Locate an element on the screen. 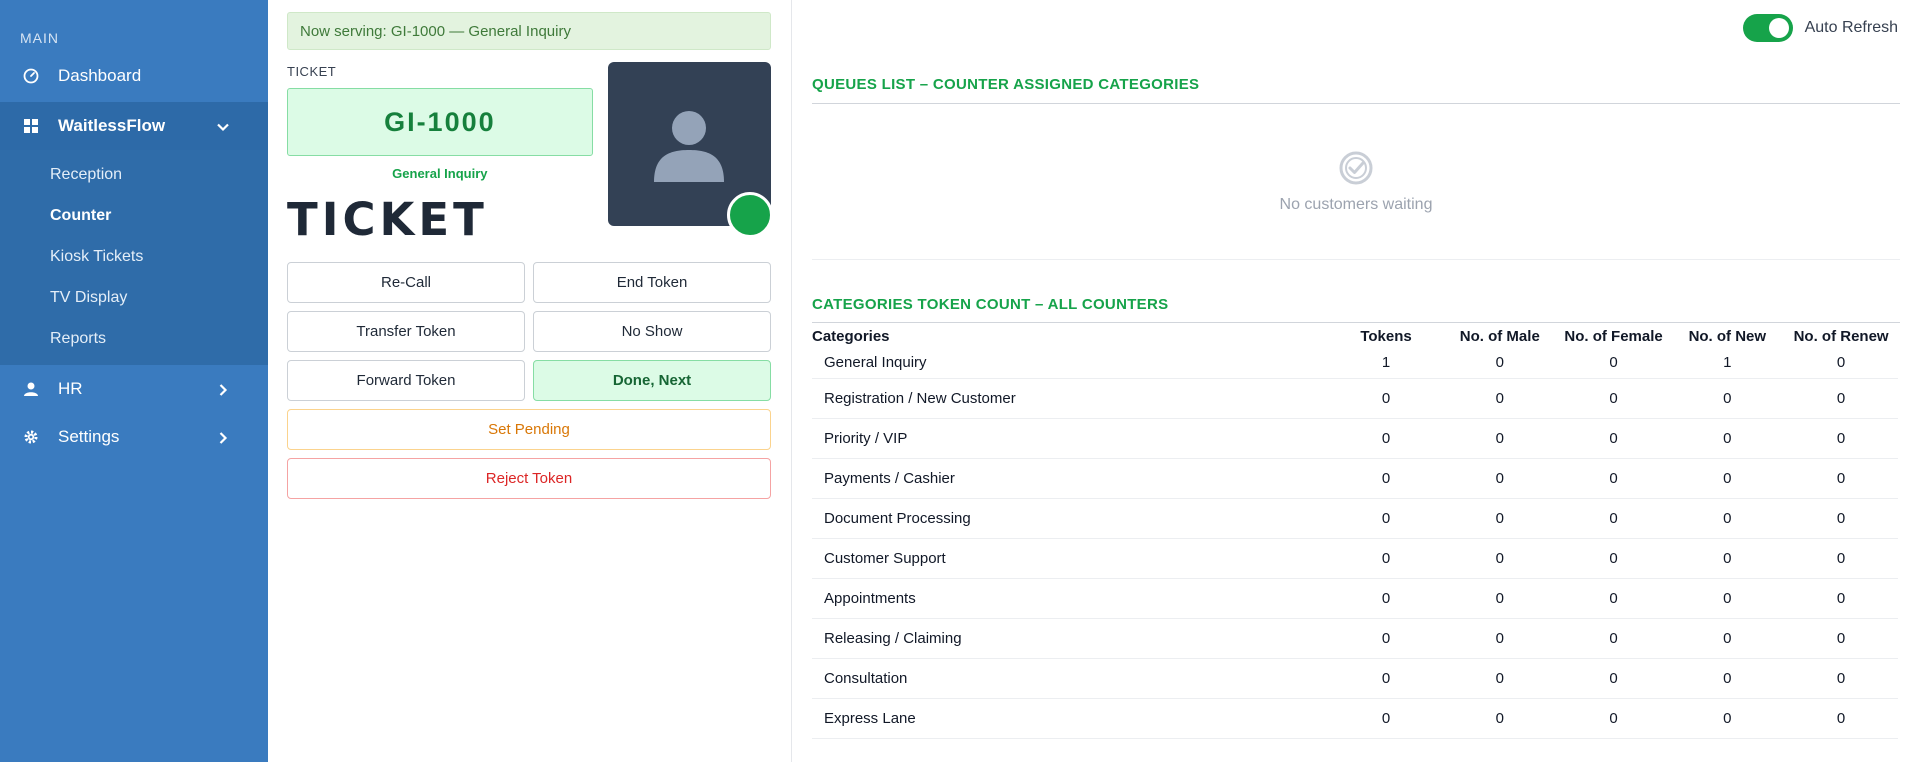 This screenshot has height=762, width=1910. column-header: No. of Female is located at coordinates (1613, 336).